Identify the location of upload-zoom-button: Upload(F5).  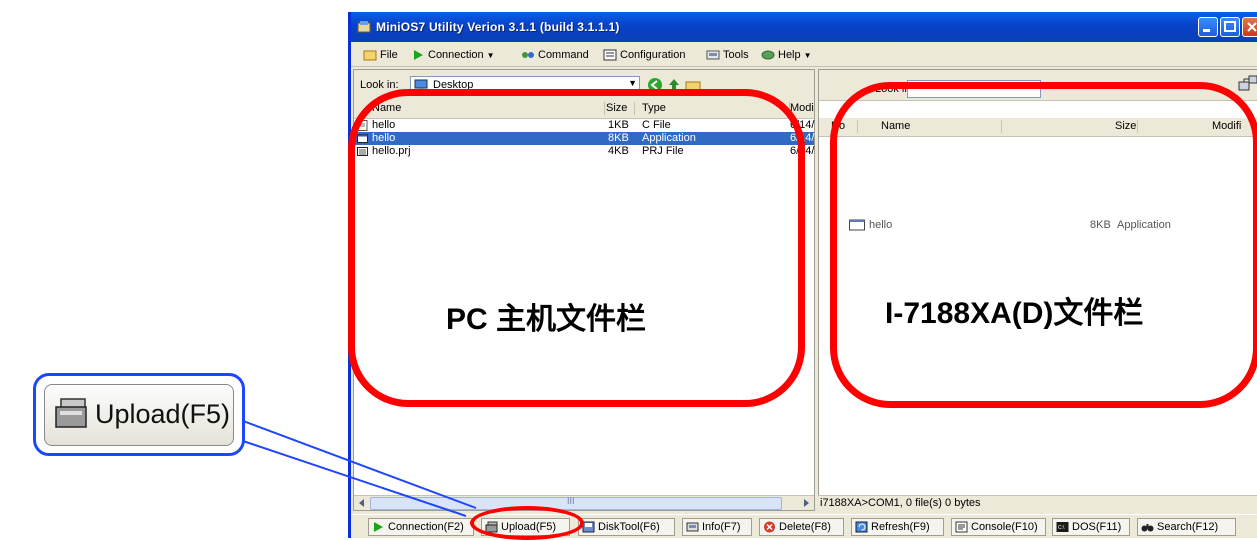
(139, 415).